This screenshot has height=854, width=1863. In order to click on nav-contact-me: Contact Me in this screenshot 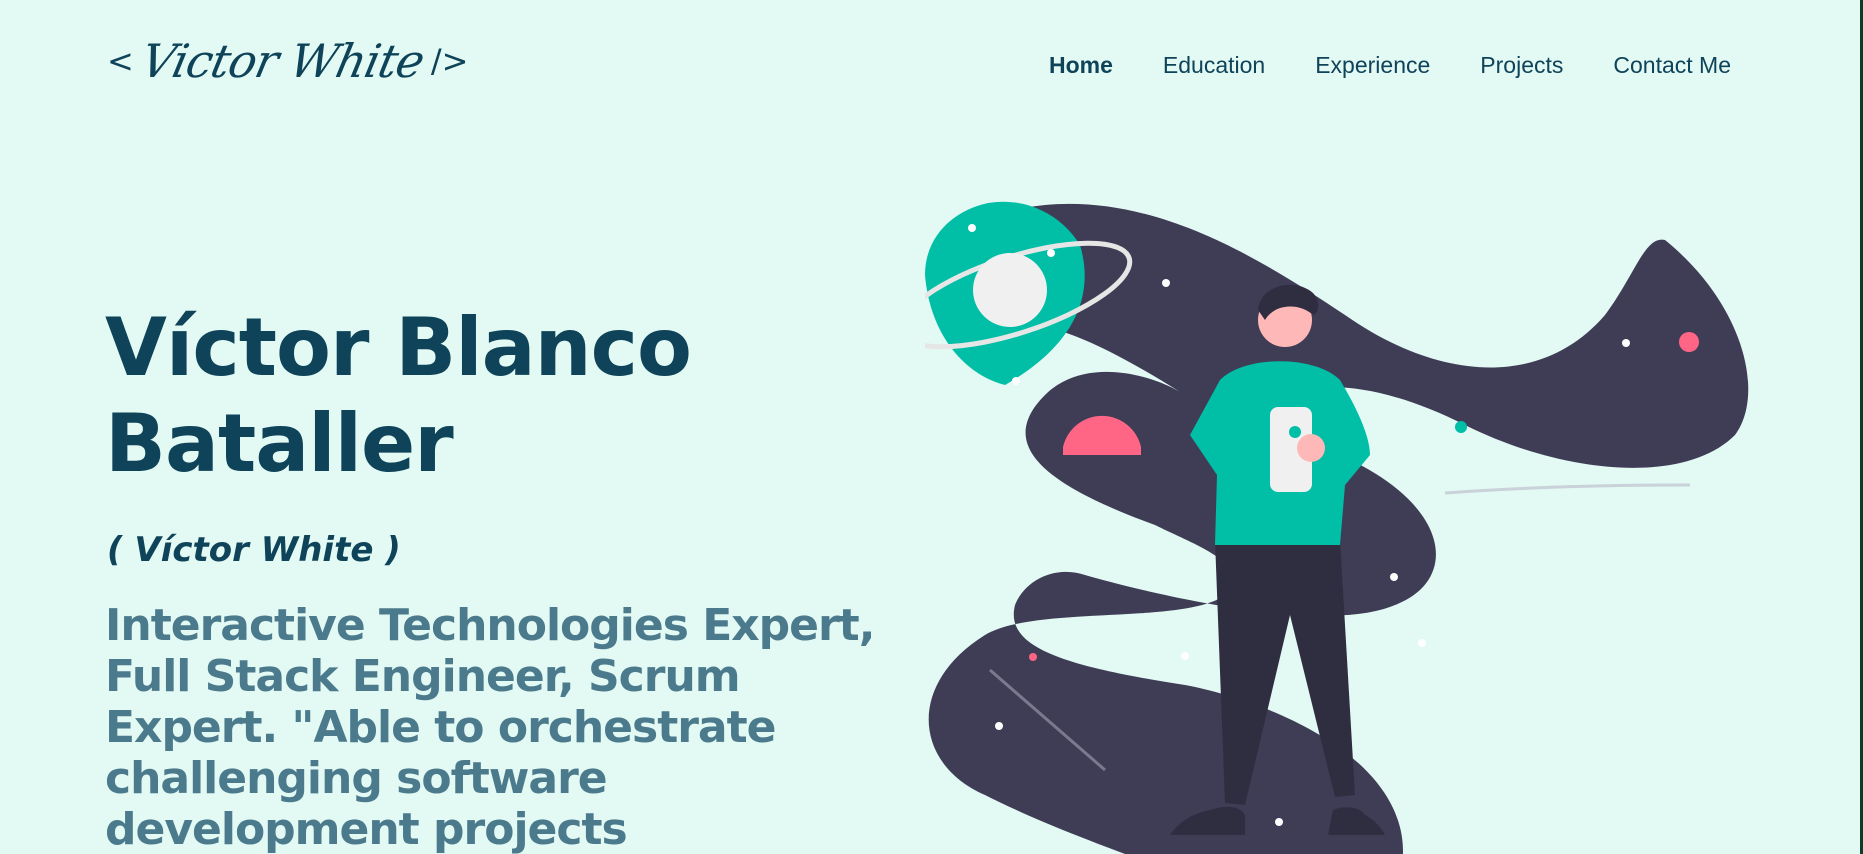, I will do `click(1672, 65)`.